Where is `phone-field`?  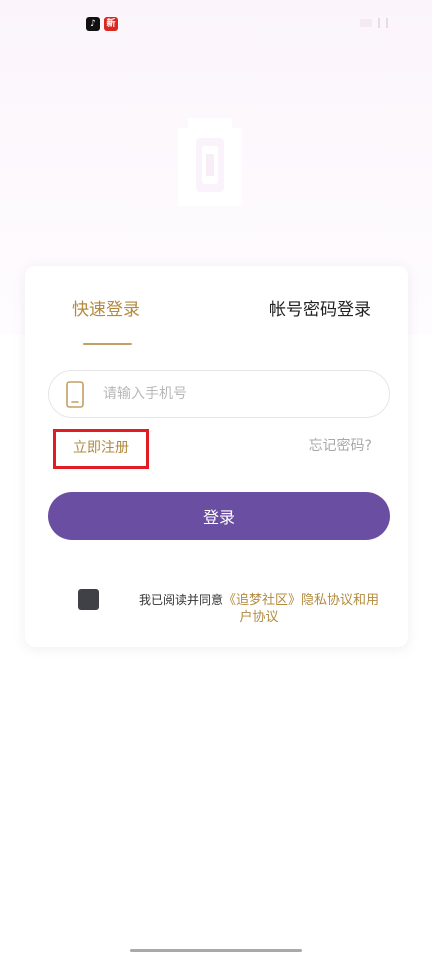 phone-field is located at coordinates (219, 394).